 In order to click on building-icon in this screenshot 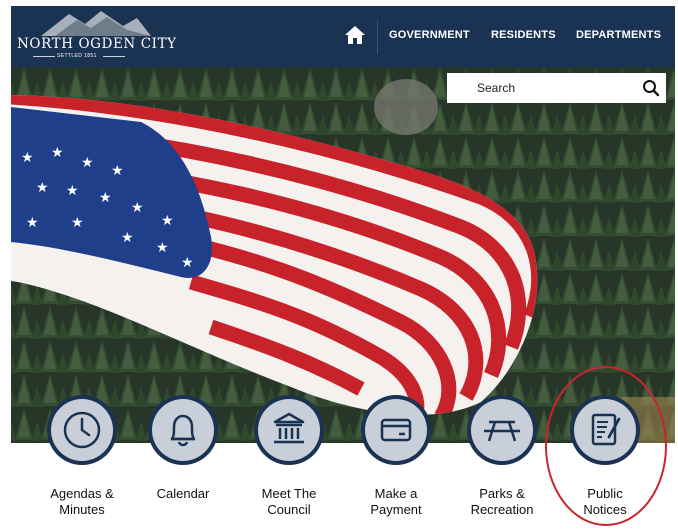, I will do `click(289, 428)`.